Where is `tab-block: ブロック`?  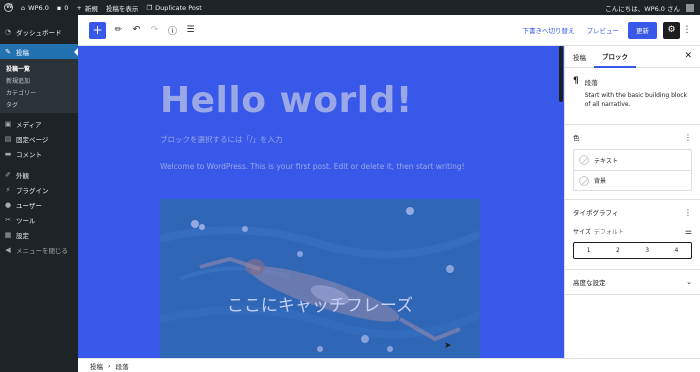 tab-block: ブロック is located at coordinates (615, 57).